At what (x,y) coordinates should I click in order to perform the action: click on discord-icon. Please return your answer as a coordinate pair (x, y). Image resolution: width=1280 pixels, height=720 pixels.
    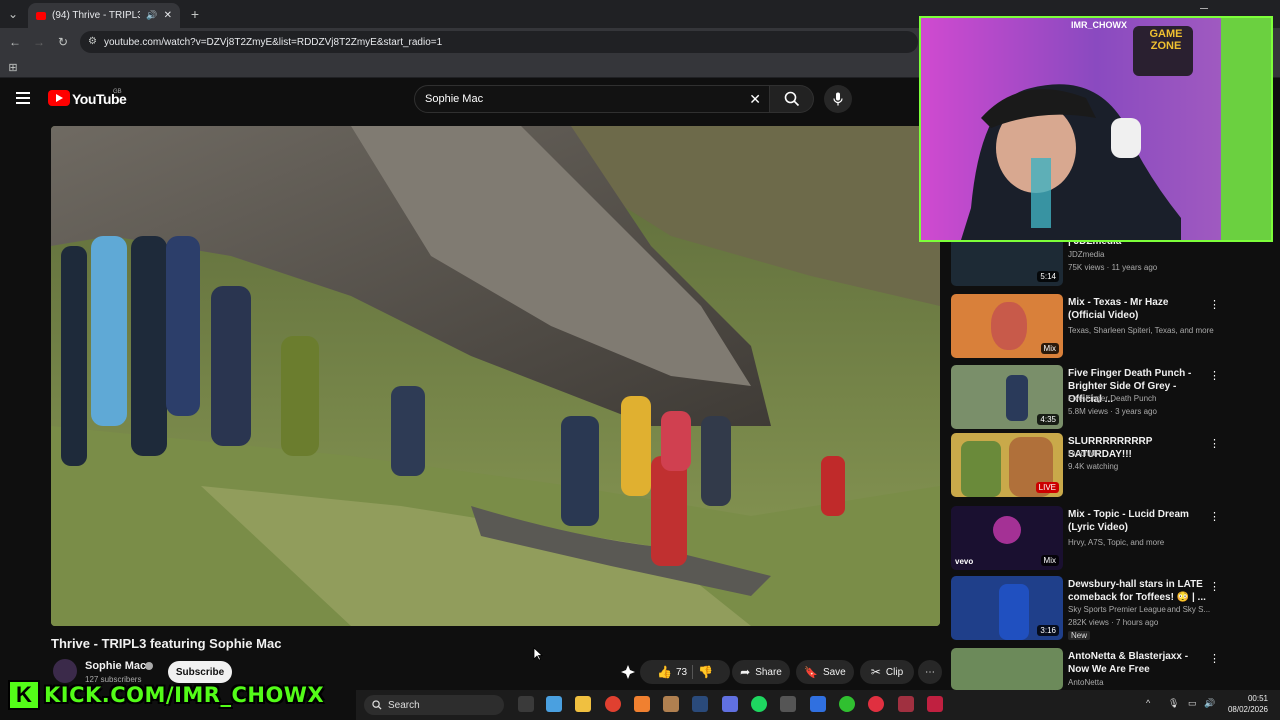
    Looking at the image, I should click on (730, 704).